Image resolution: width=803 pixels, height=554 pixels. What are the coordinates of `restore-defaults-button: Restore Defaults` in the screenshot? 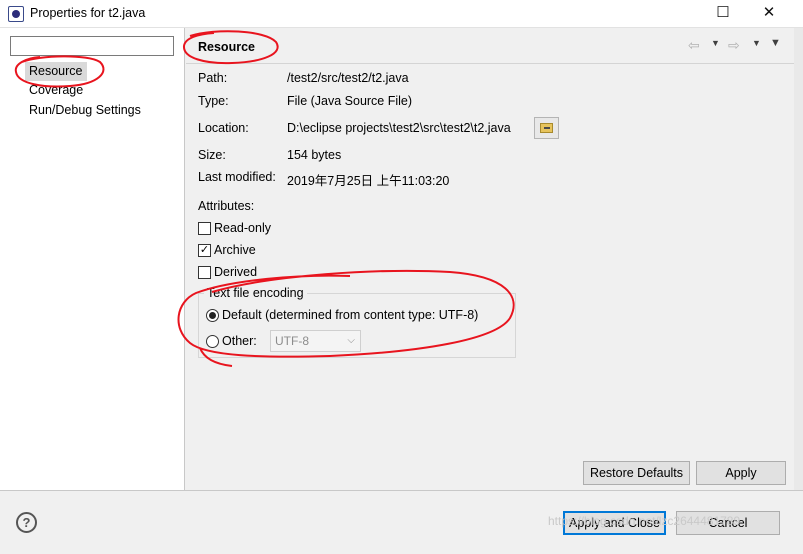 It's located at (636, 473).